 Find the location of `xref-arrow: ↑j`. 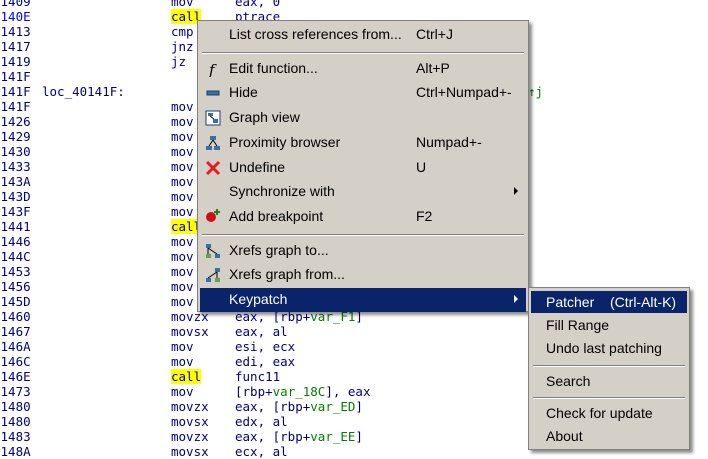

xref-arrow: ↑j is located at coordinates (535, 91).